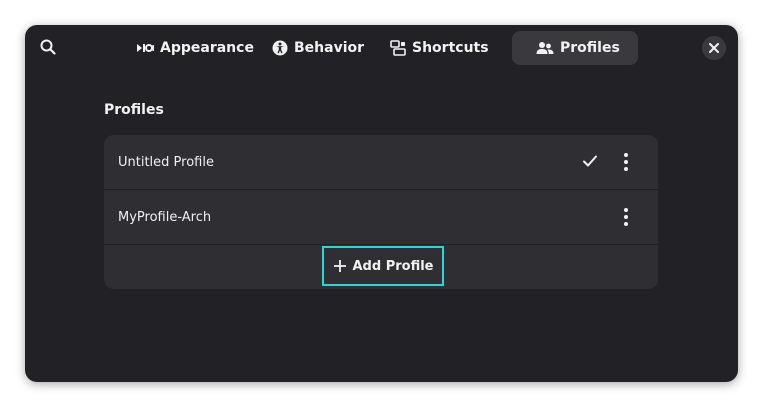 This screenshot has height=407, width=763. I want to click on close-icon, so click(714, 48).